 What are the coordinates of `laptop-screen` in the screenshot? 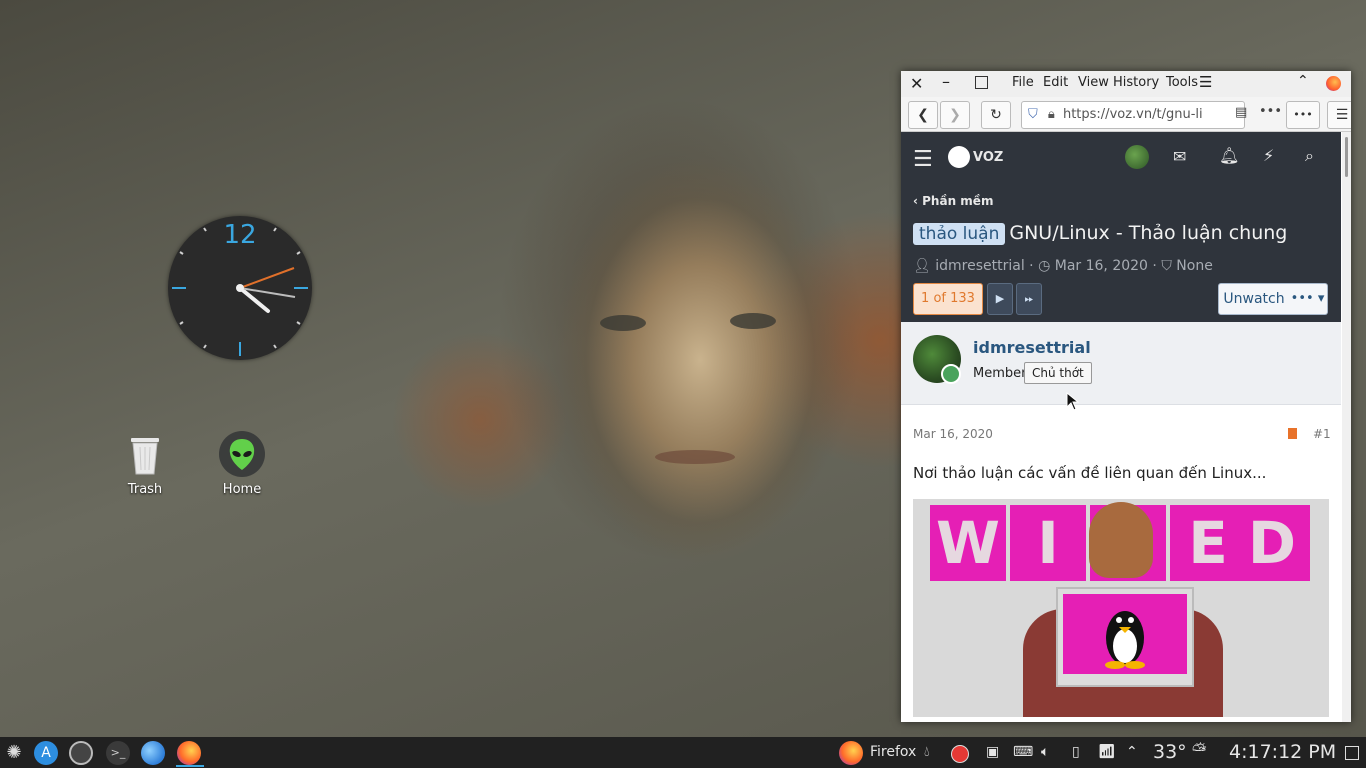 It's located at (1125, 634).